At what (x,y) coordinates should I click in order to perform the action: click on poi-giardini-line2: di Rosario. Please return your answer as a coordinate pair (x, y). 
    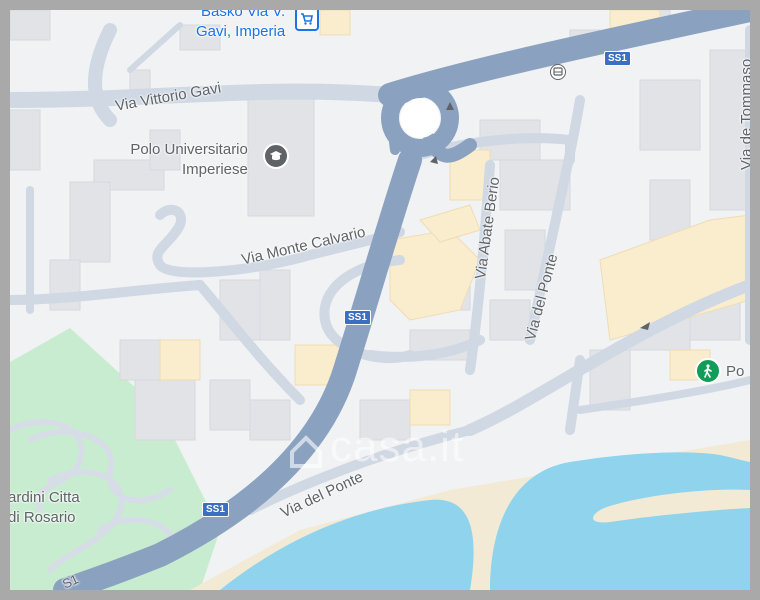
    Looking at the image, I should click on (43, 517).